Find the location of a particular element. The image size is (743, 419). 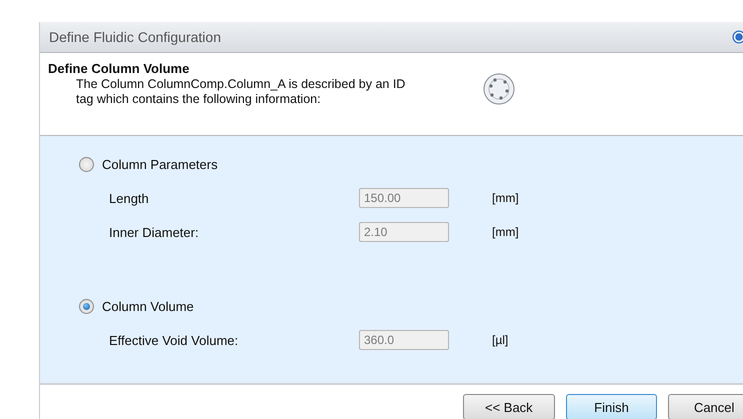

dialog-button: Cancel is located at coordinates (705, 406).